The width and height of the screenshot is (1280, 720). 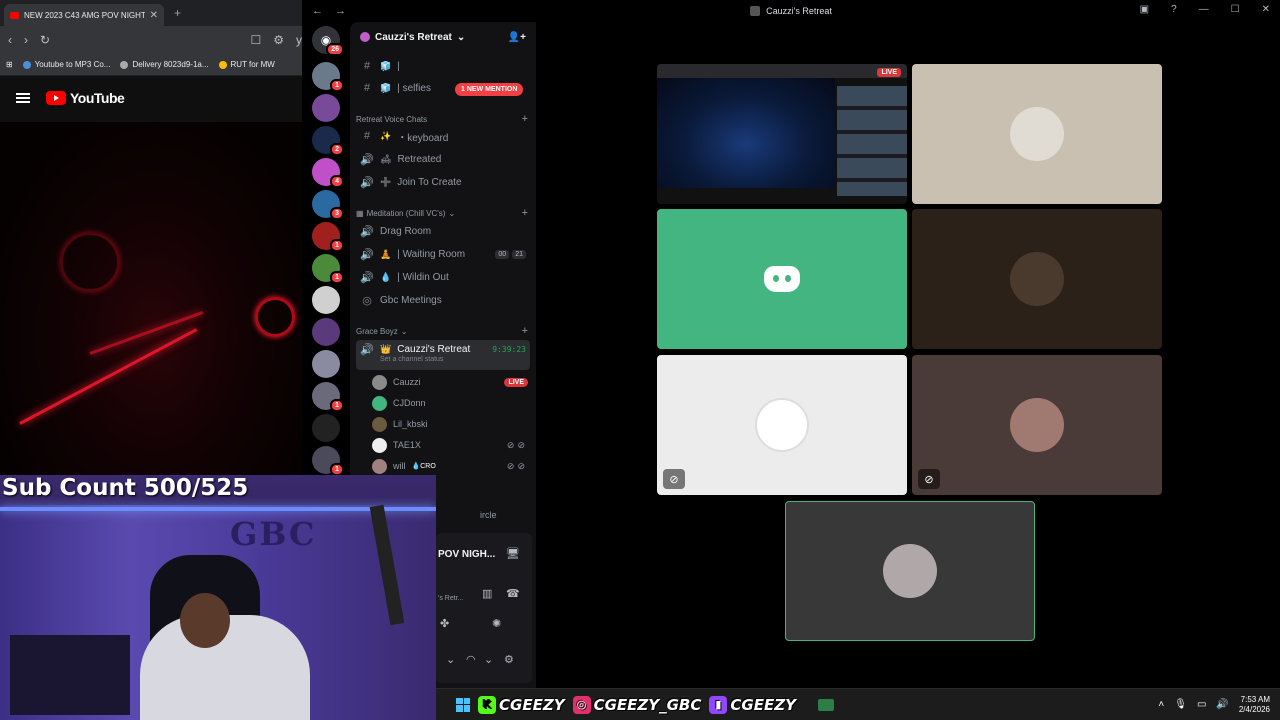 I want to click on voice-channel: 🔊 💧 | Wildin Out, so click(x=443, y=277).